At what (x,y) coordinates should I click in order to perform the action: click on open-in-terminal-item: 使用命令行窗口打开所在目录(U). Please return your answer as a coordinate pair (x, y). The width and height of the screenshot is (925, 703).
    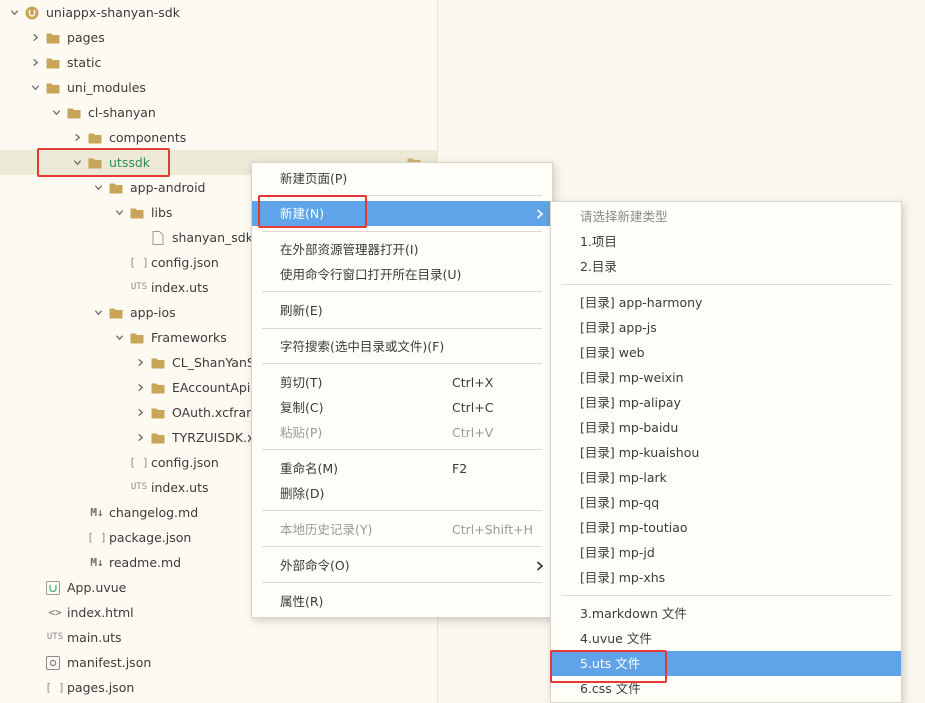
    Looking at the image, I should click on (402, 274).